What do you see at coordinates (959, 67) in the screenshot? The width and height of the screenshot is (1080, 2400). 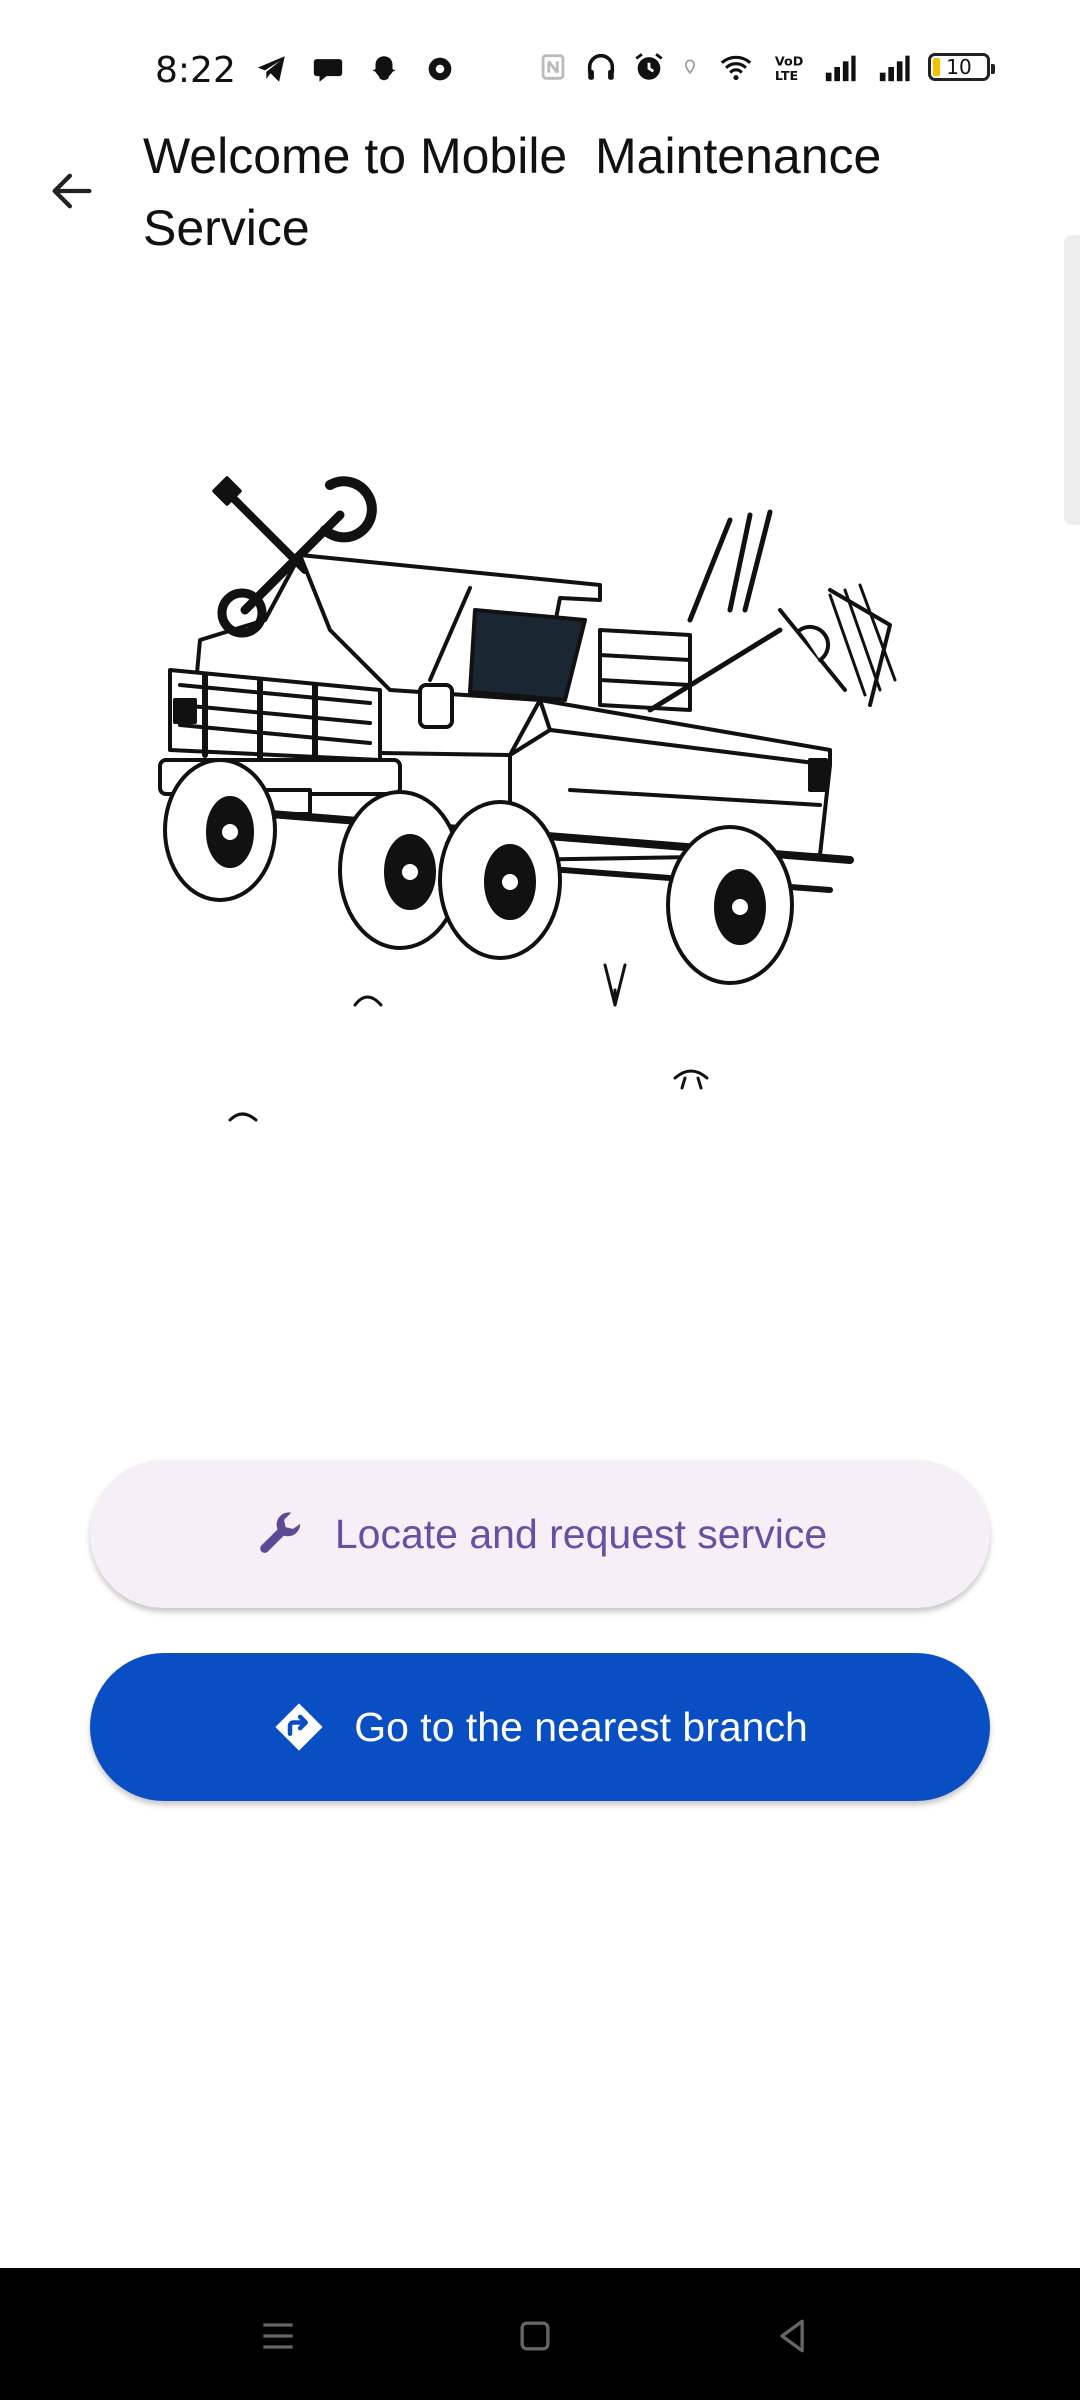 I see `battery-level: 10` at bounding box center [959, 67].